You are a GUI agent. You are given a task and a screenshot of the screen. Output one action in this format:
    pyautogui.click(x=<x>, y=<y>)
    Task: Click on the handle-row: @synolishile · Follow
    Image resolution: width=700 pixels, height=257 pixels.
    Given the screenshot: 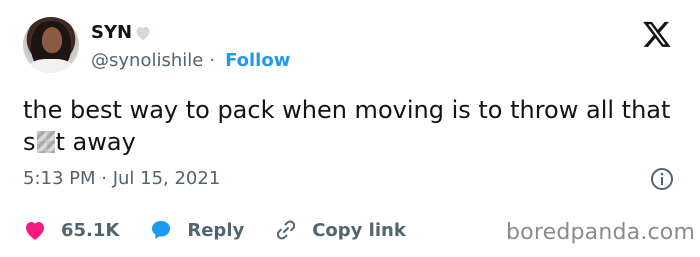 What is the action you would take?
    pyautogui.click(x=190, y=60)
    